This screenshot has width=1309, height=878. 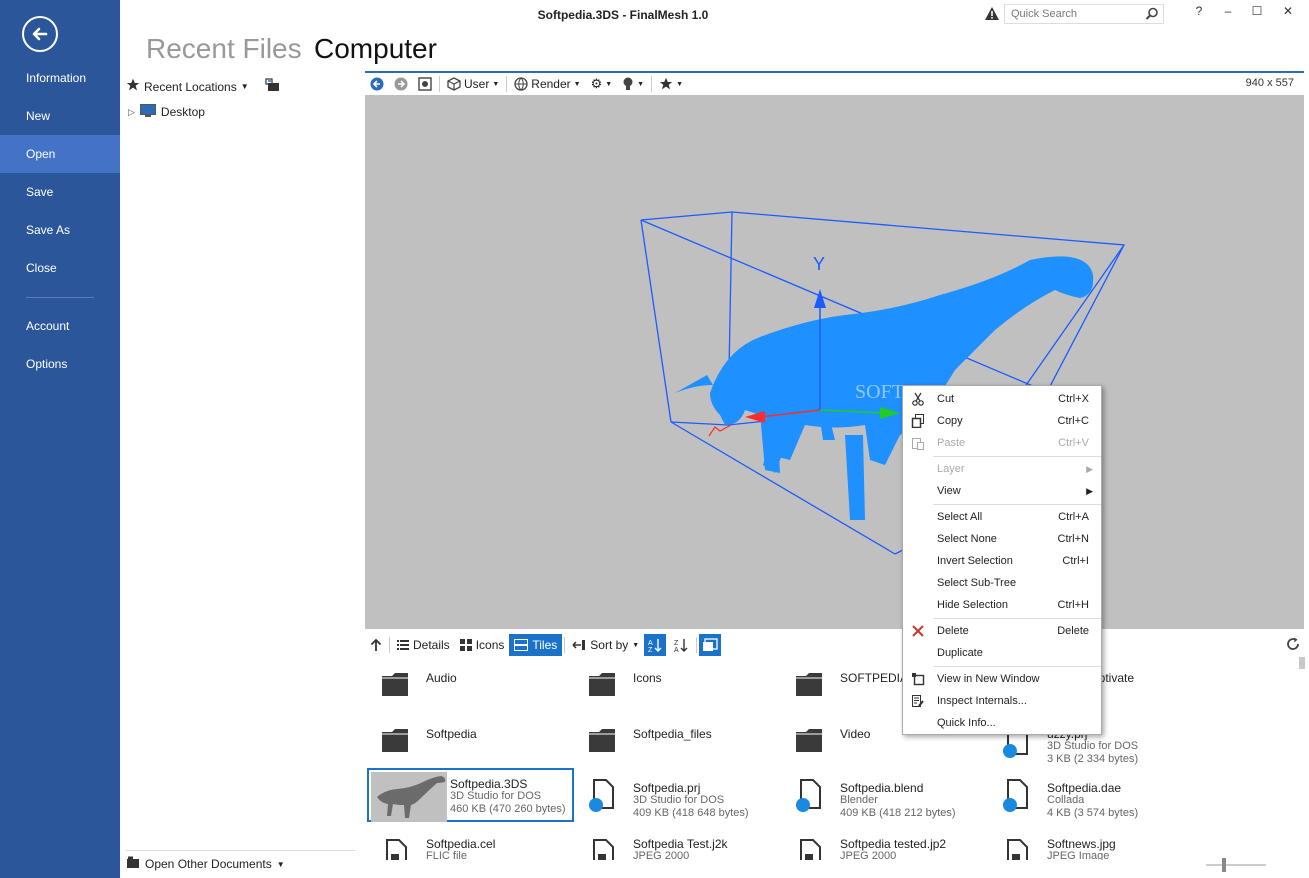 I want to click on menu-item-label: Cut, so click(x=946, y=399).